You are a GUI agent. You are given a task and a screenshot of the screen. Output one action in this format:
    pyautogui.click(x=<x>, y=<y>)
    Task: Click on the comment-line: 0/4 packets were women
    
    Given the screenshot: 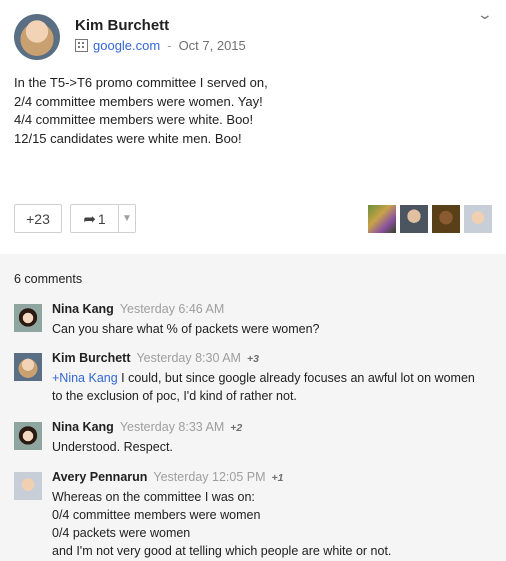 What is the action you would take?
    pyautogui.click(x=121, y=533)
    